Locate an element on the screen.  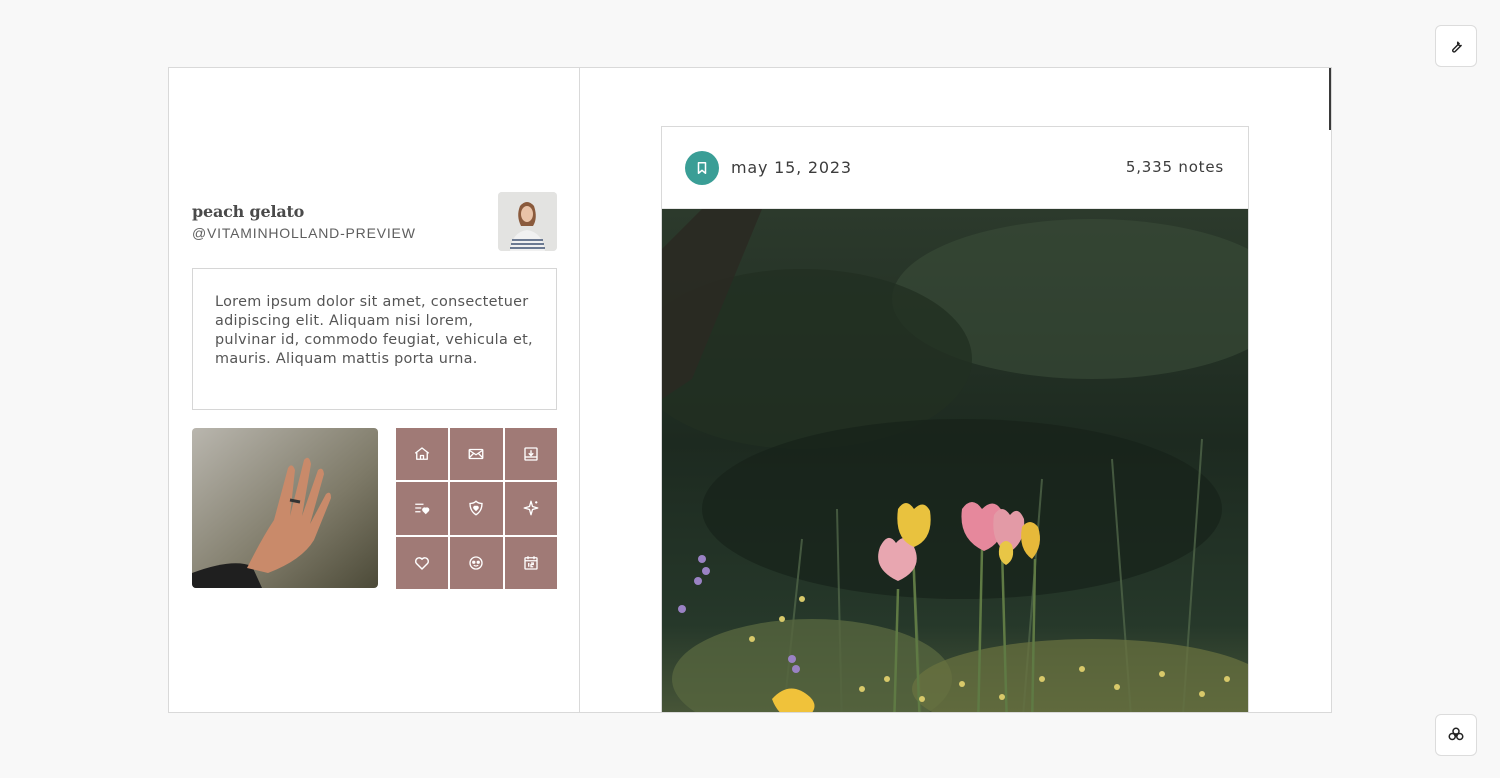
nav-calendar is located at coordinates (530, 562).